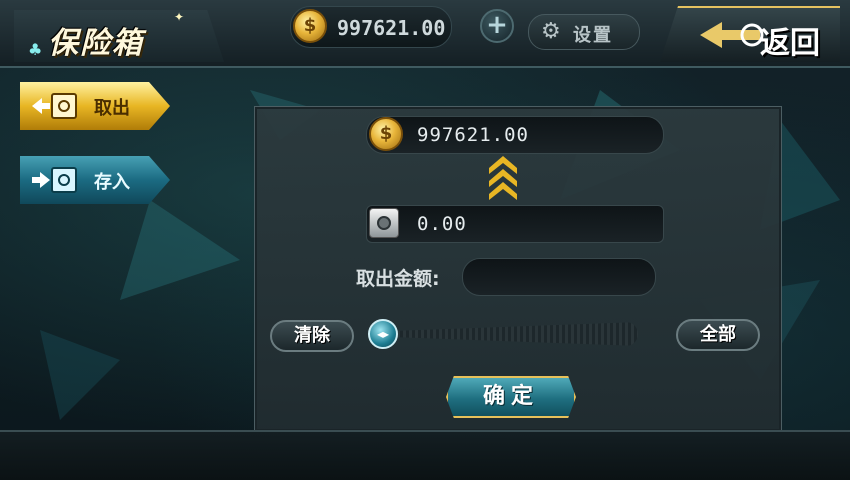 The height and width of the screenshot is (480, 850). I want to click on tab-deposit-label: 存入, so click(112, 182).